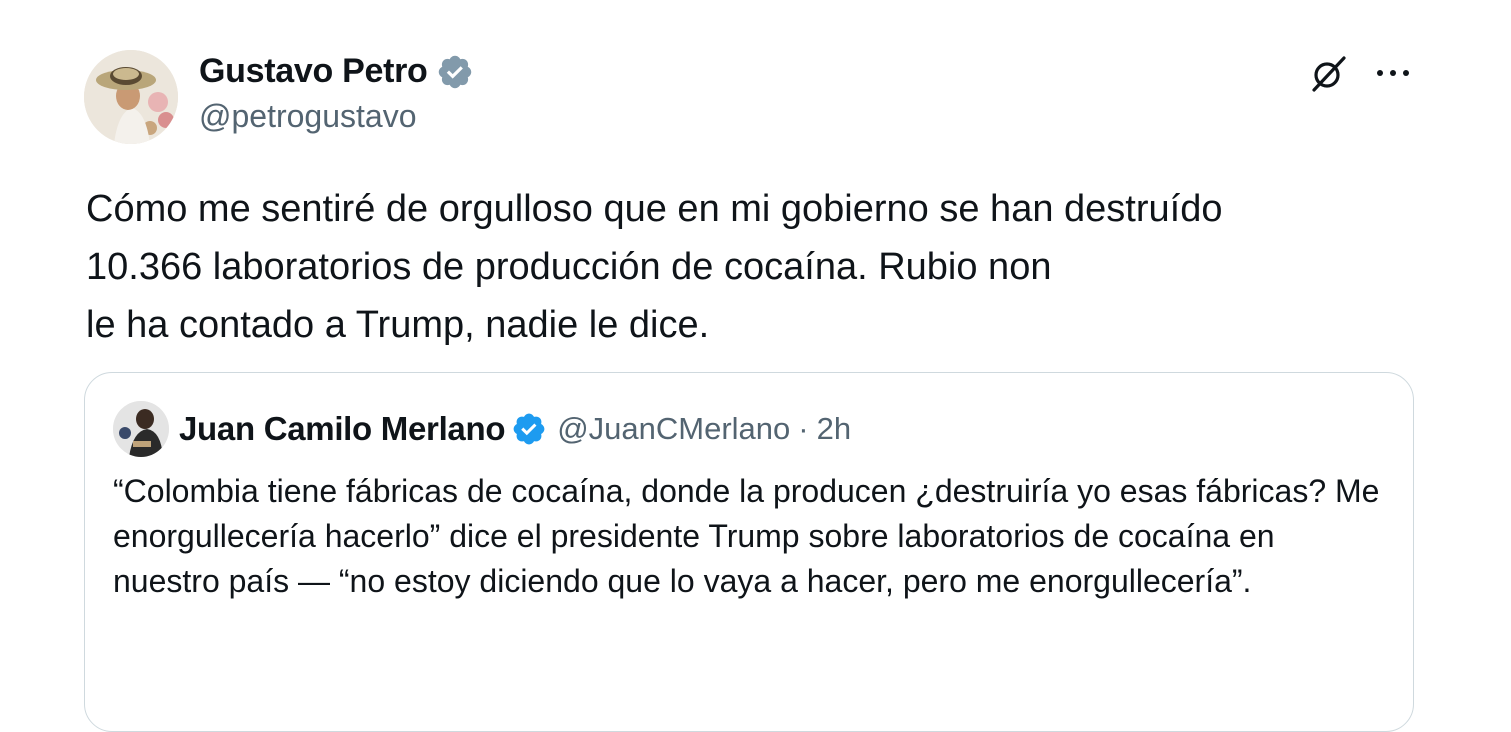 The width and height of the screenshot is (1511, 732). I want to click on quoted-author-handle: @JuanCMerlano, so click(673, 429).